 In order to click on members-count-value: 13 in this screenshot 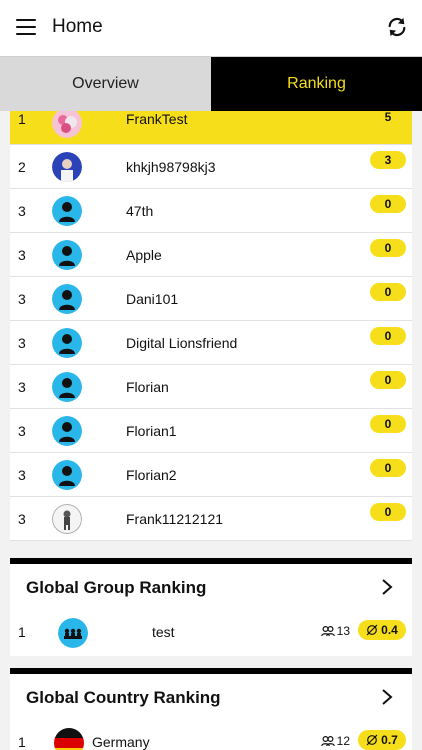, I will do `click(343, 631)`.